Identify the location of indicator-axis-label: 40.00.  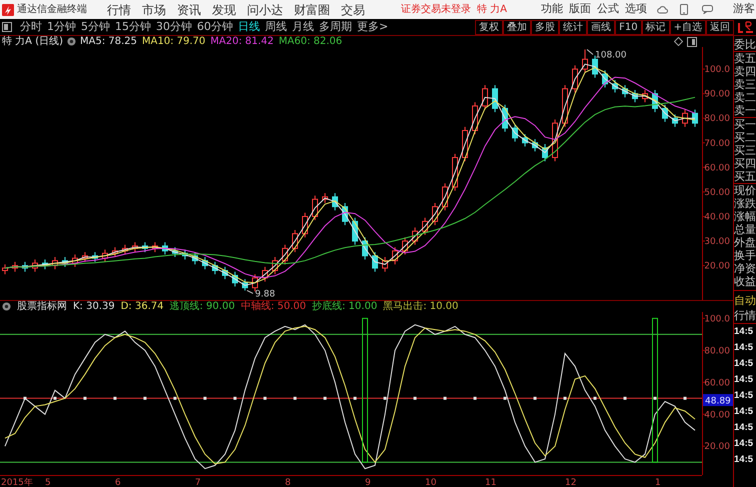
(717, 415).